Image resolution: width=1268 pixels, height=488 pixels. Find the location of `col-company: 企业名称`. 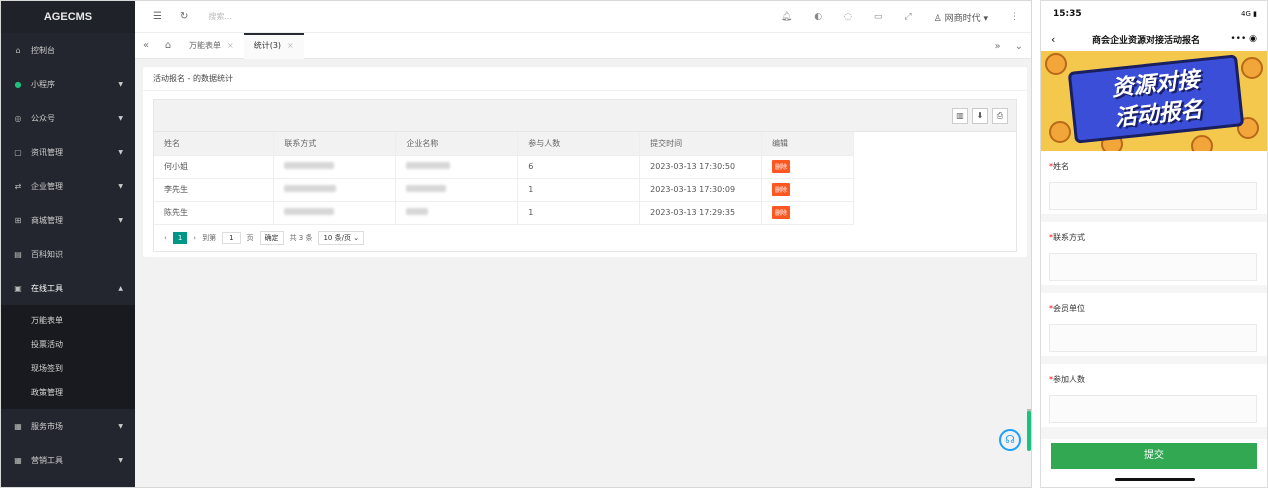

col-company: 企业名称 is located at coordinates (457, 144).